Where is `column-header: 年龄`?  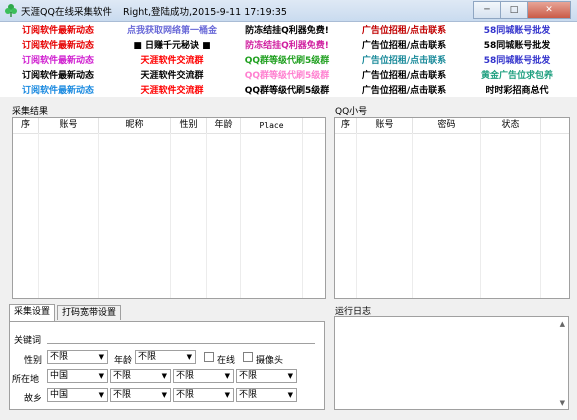 column-header: 年龄 is located at coordinates (224, 125).